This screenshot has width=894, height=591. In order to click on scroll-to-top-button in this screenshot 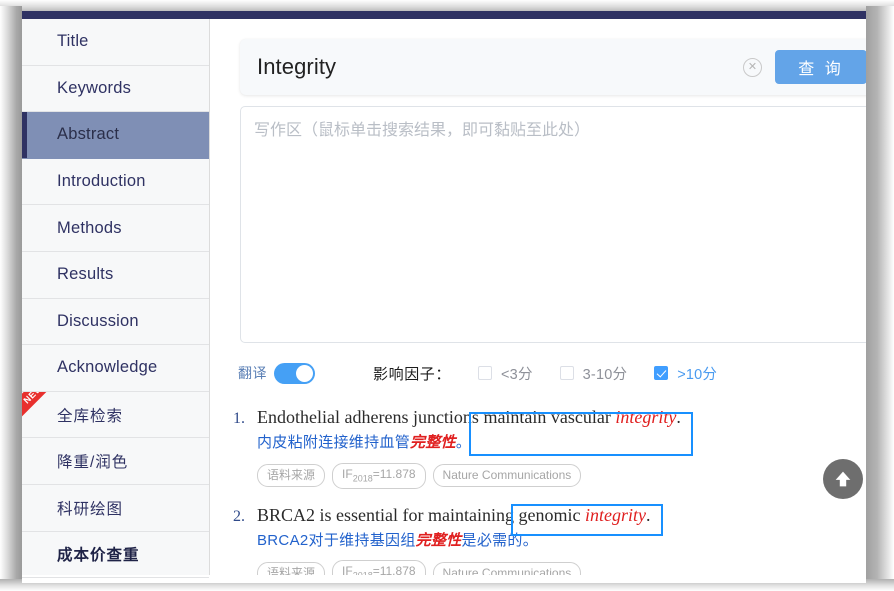, I will do `click(843, 479)`.